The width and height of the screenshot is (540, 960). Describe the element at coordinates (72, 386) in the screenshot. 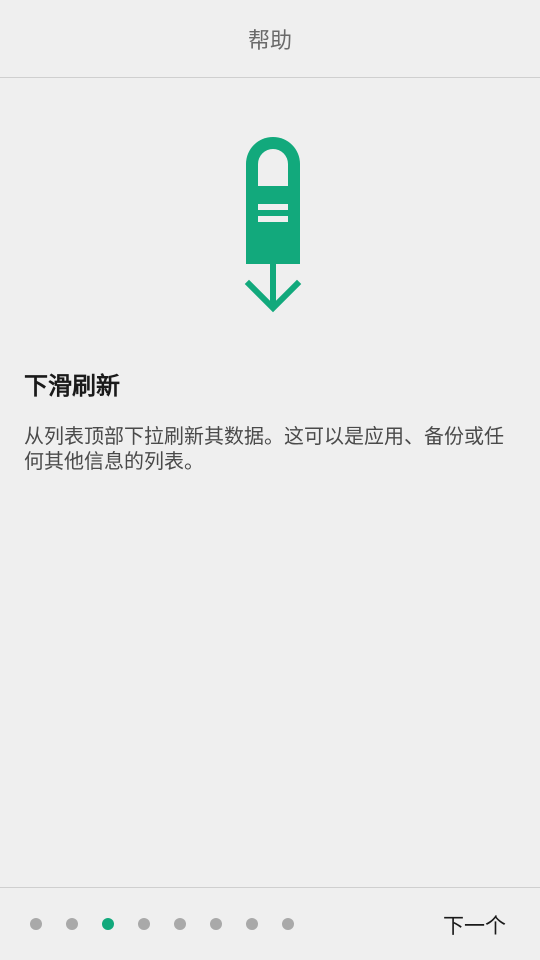

I see `tip-title: 下滑刷新` at that location.